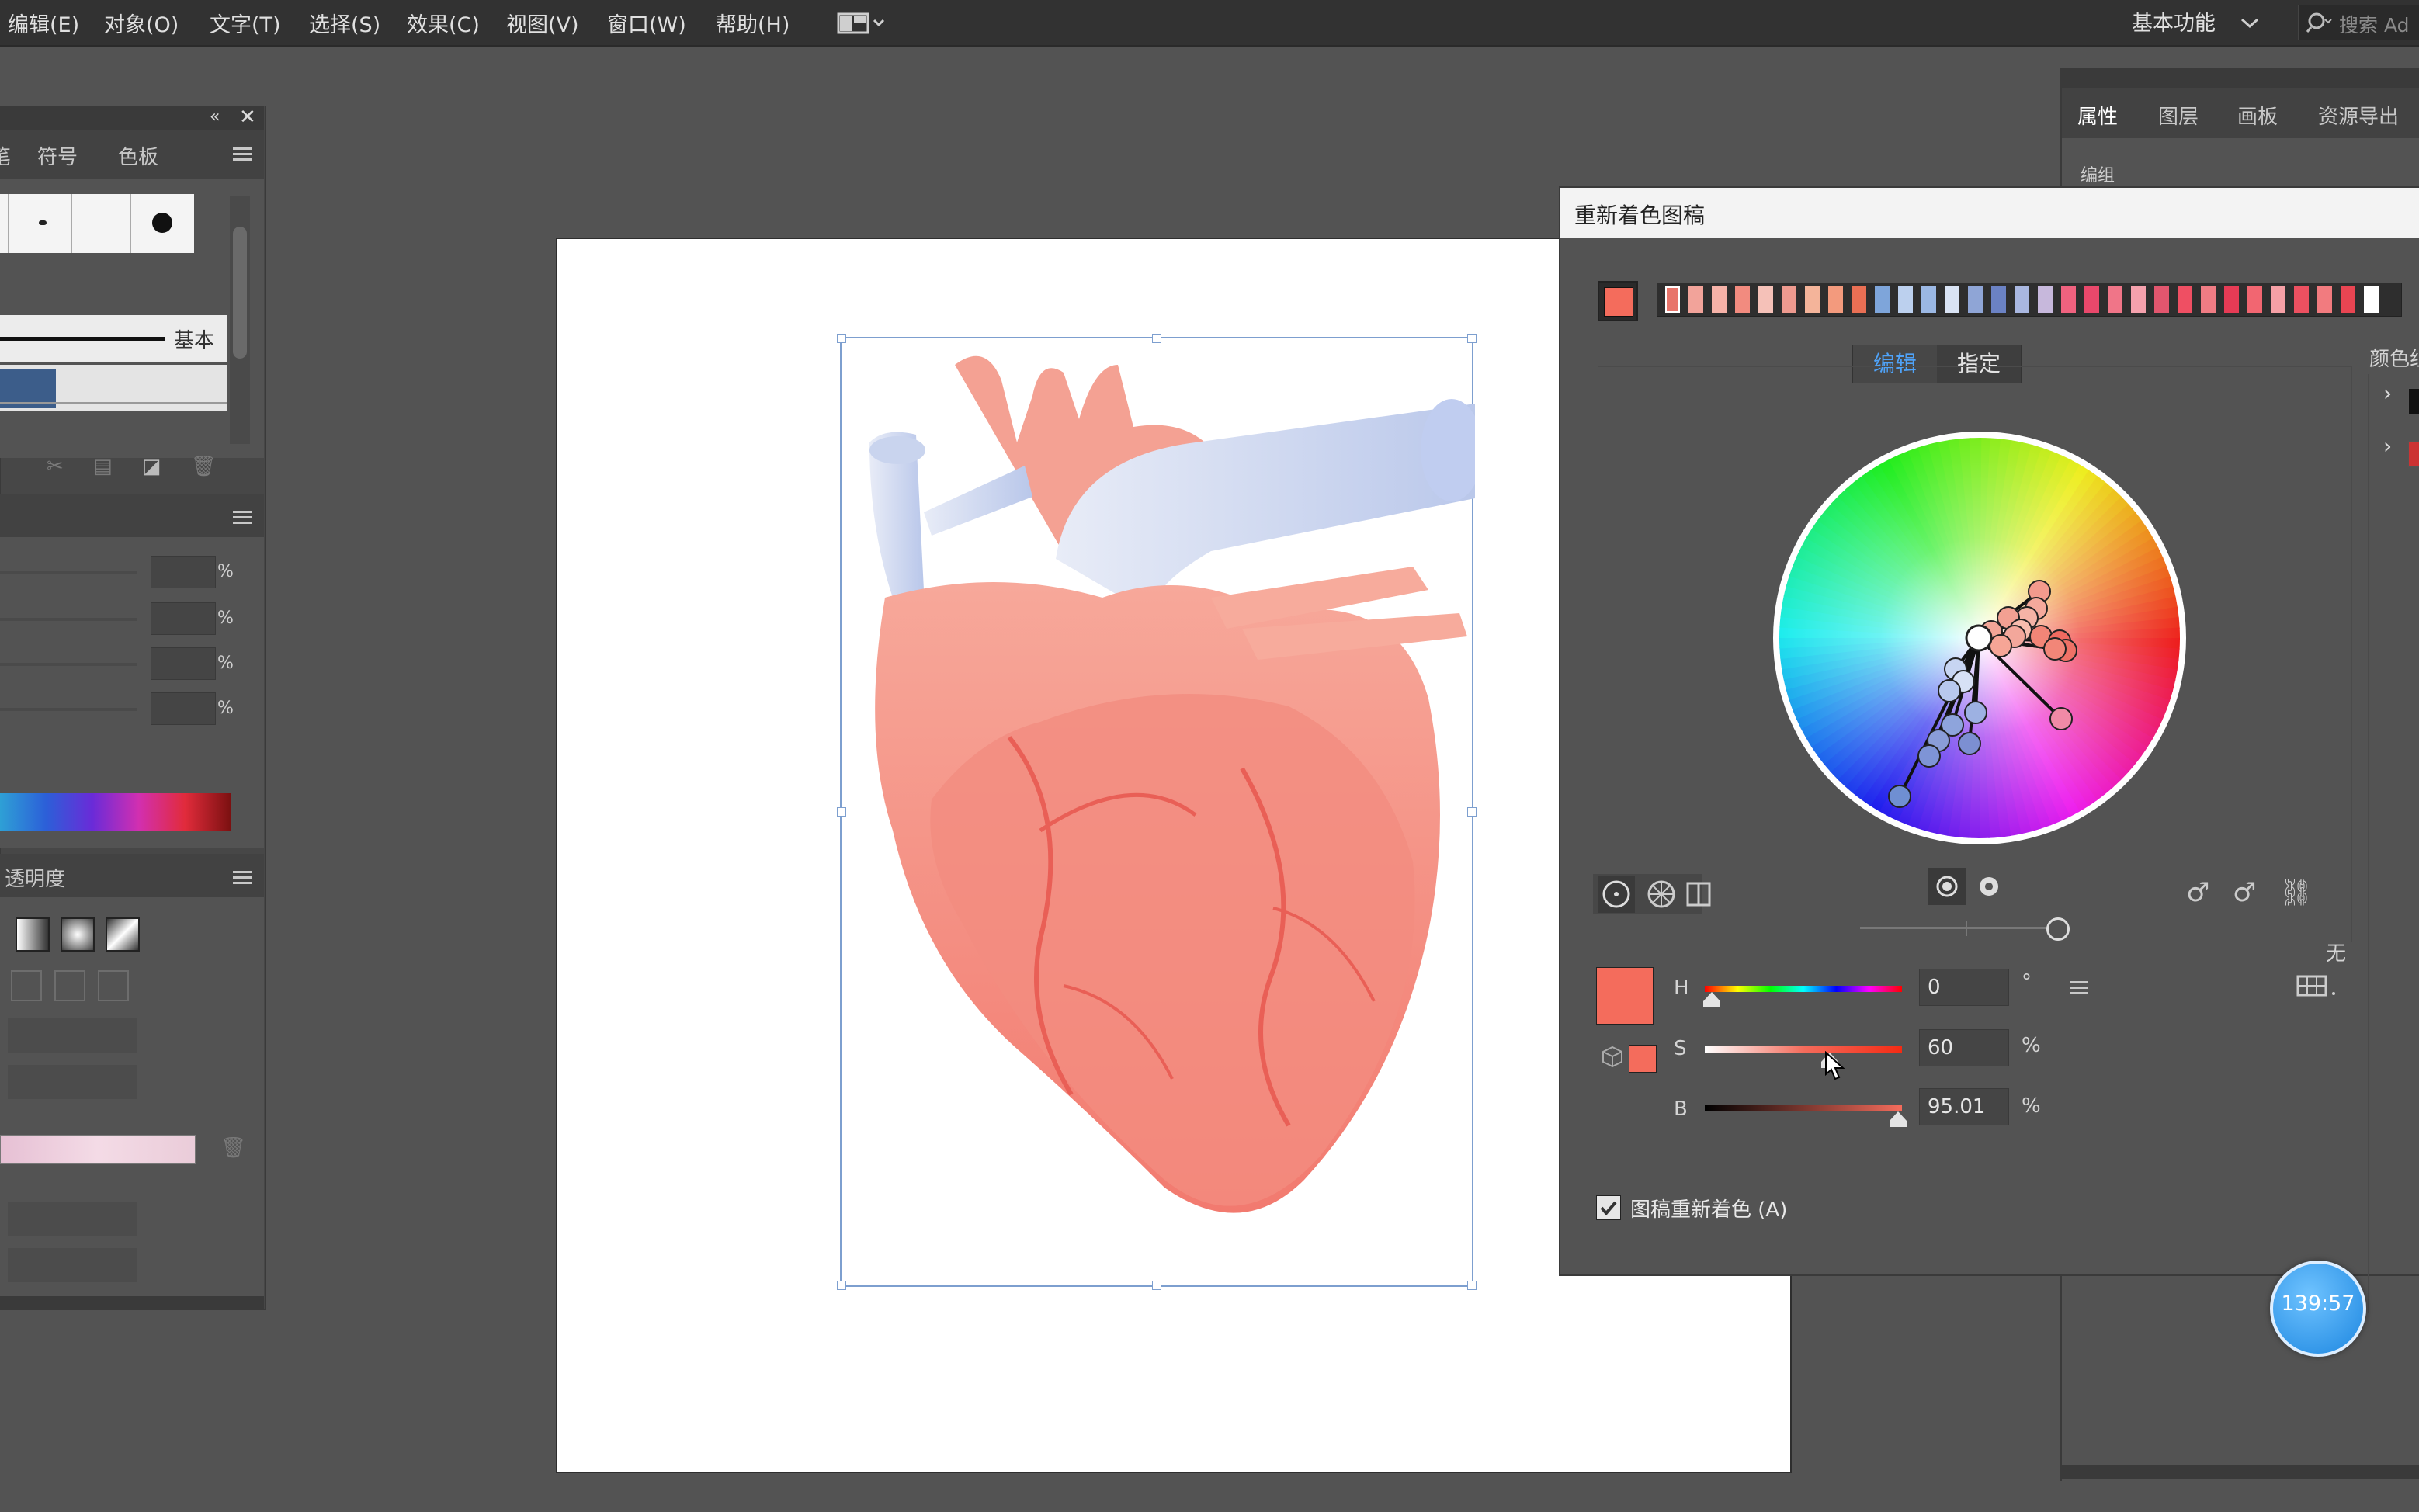 The image size is (2419, 1512). What do you see at coordinates (1803, 989) in the screenshot?
I see `hue-slider` at bounding box center [1803, 989].